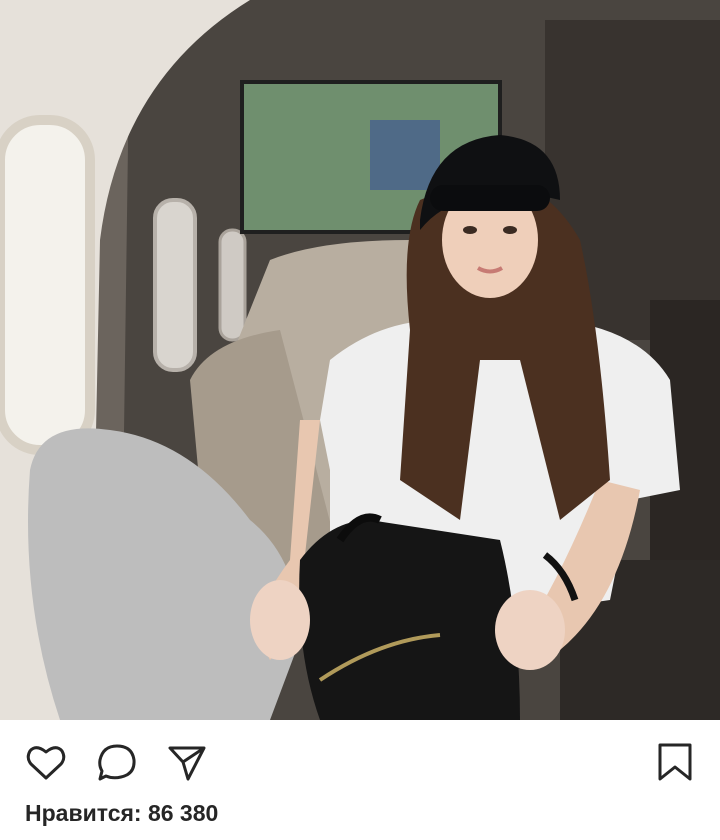 The width and height of the screenshot is (720, 840). What do you see at coordinates (46, 762) in the screenshot?
I see `heart-icon` at bounding box center [46, 762].